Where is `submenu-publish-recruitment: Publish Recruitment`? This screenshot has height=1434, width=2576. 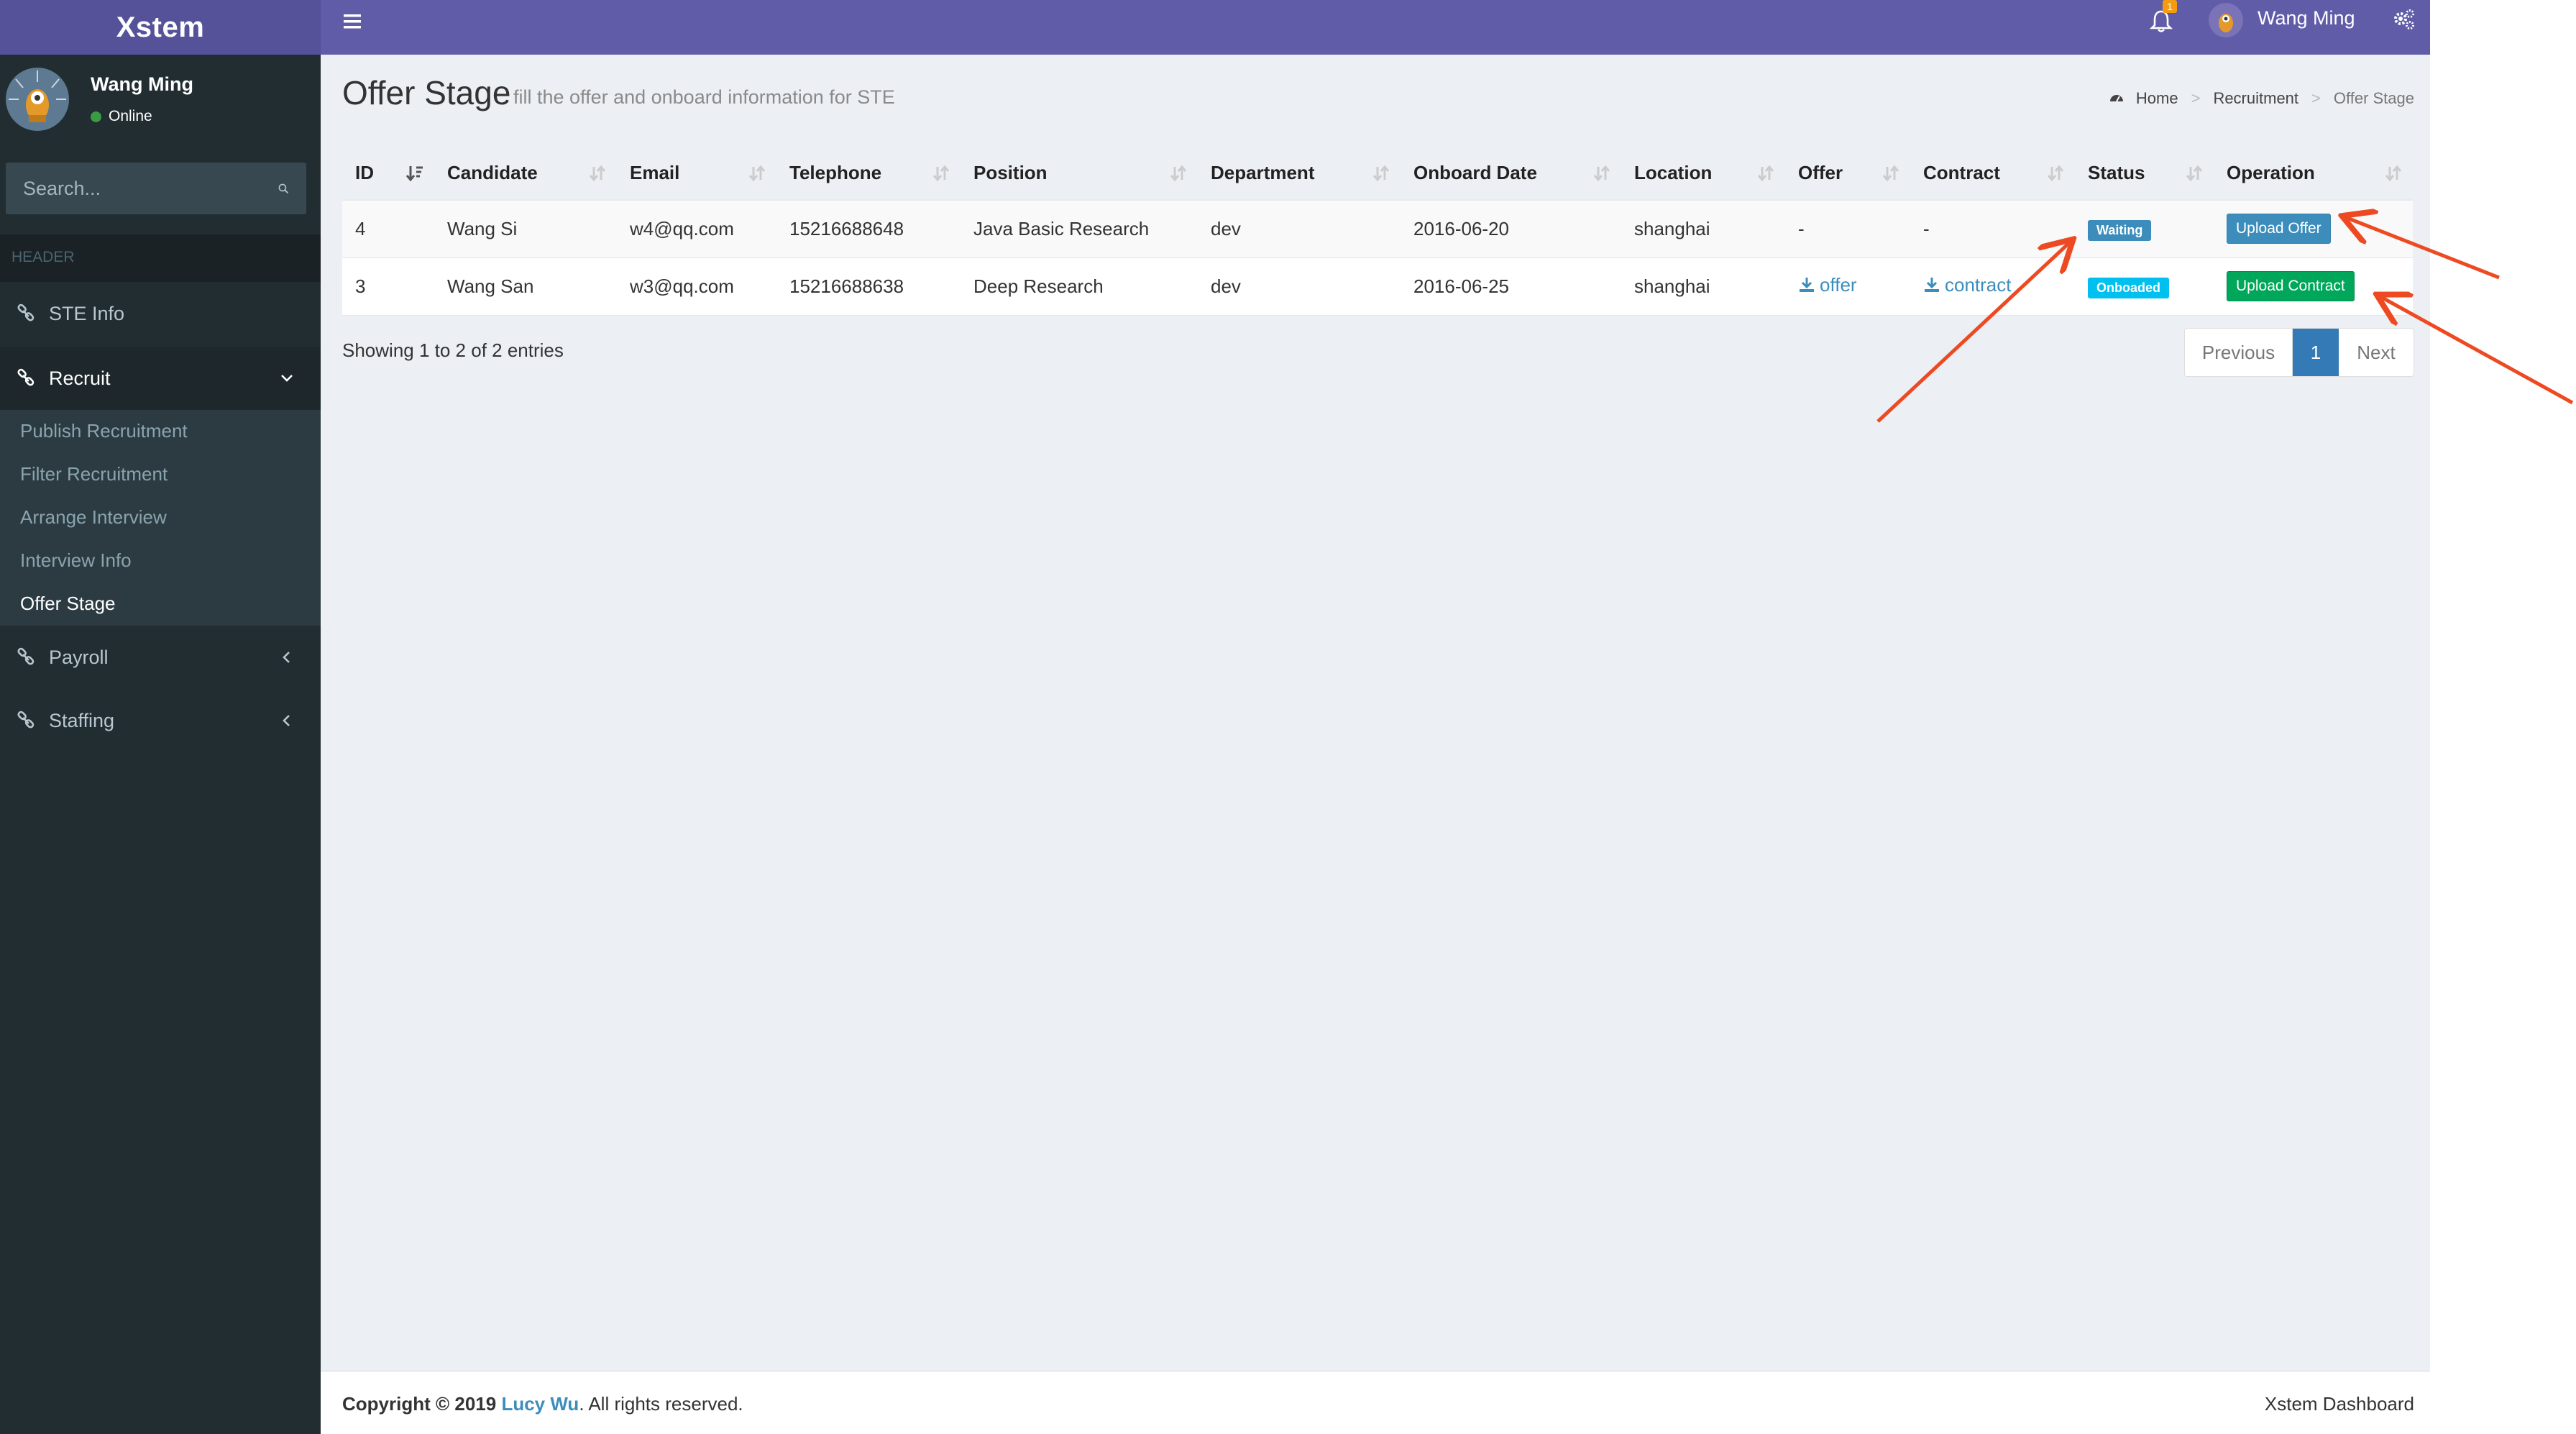
submenu-publish-recruitment: Publish Recruitment is located at coordinates (104, 431).